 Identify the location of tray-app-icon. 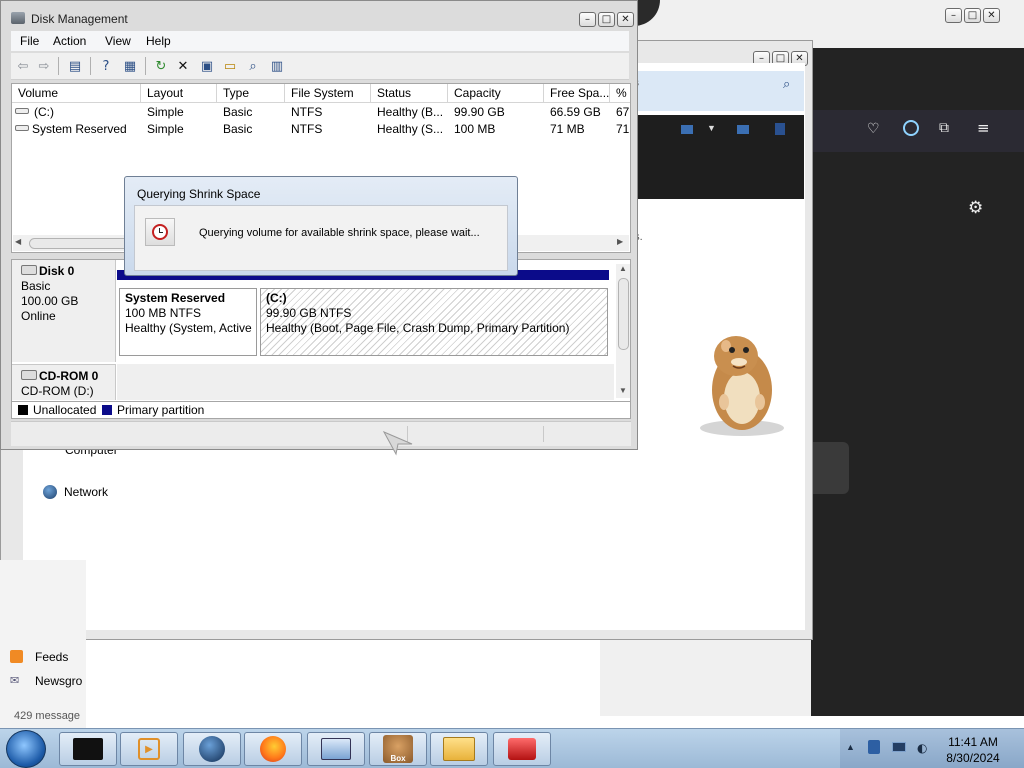
(874, 747).